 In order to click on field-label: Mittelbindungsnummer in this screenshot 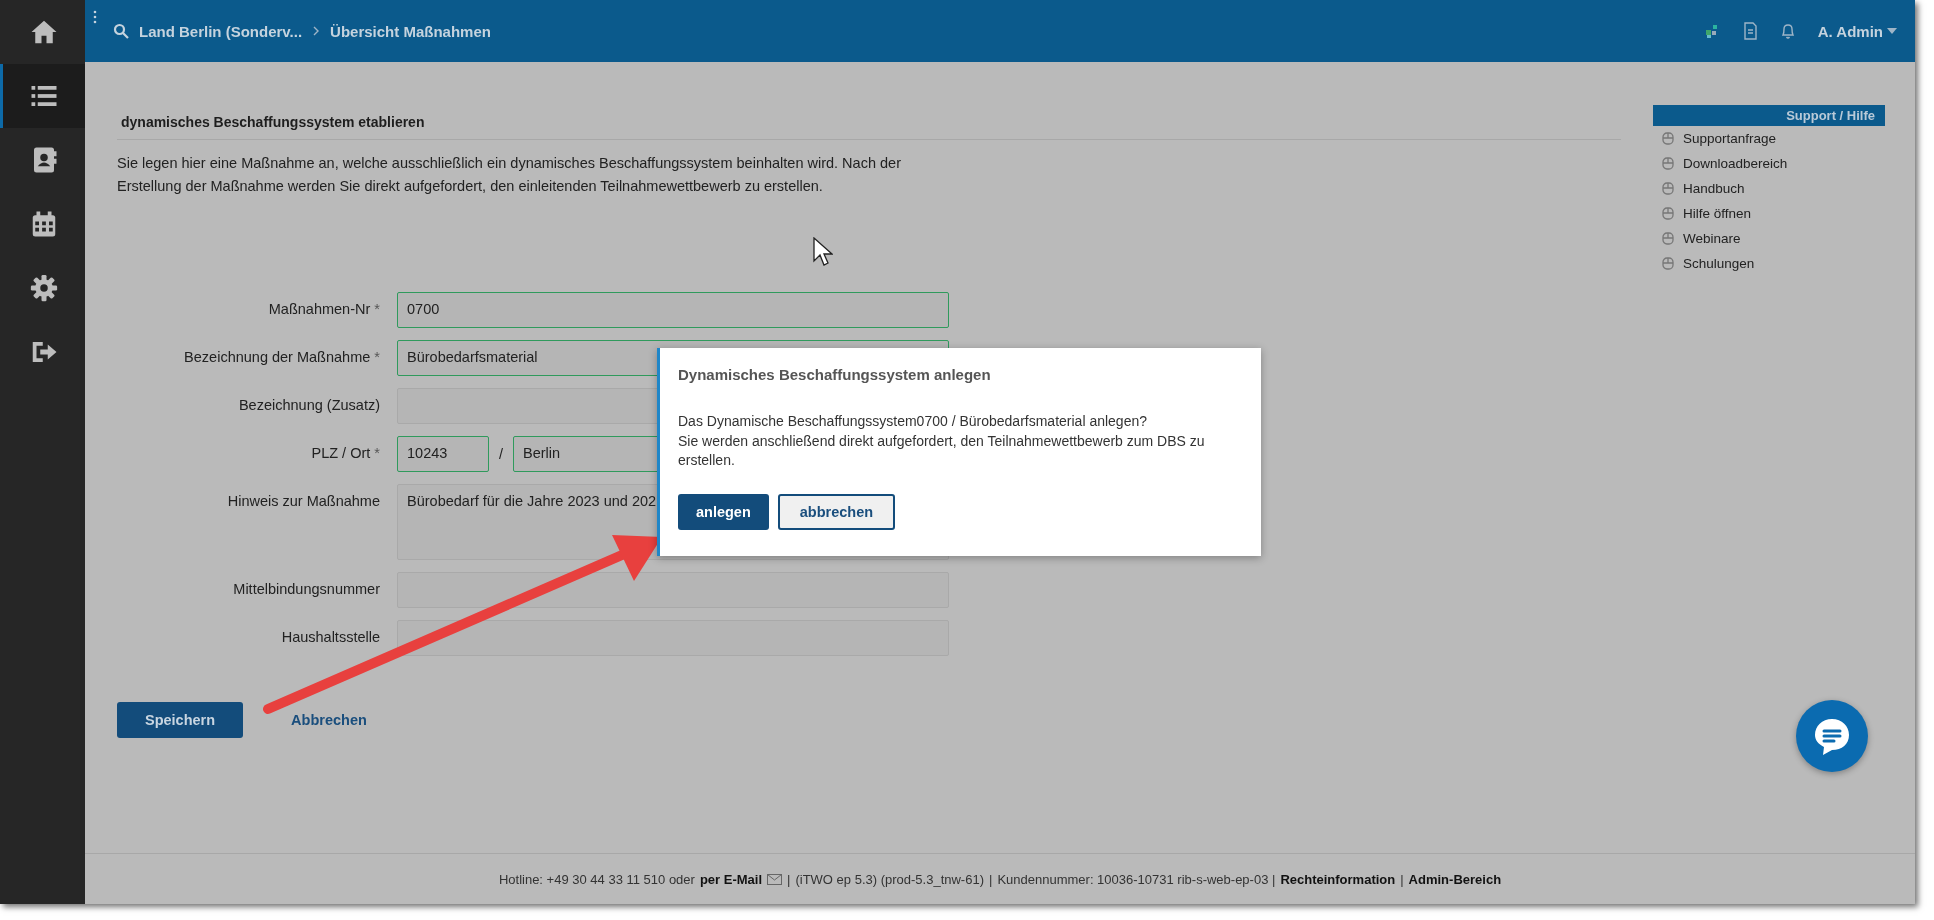, I will do `click(306, 588)`.